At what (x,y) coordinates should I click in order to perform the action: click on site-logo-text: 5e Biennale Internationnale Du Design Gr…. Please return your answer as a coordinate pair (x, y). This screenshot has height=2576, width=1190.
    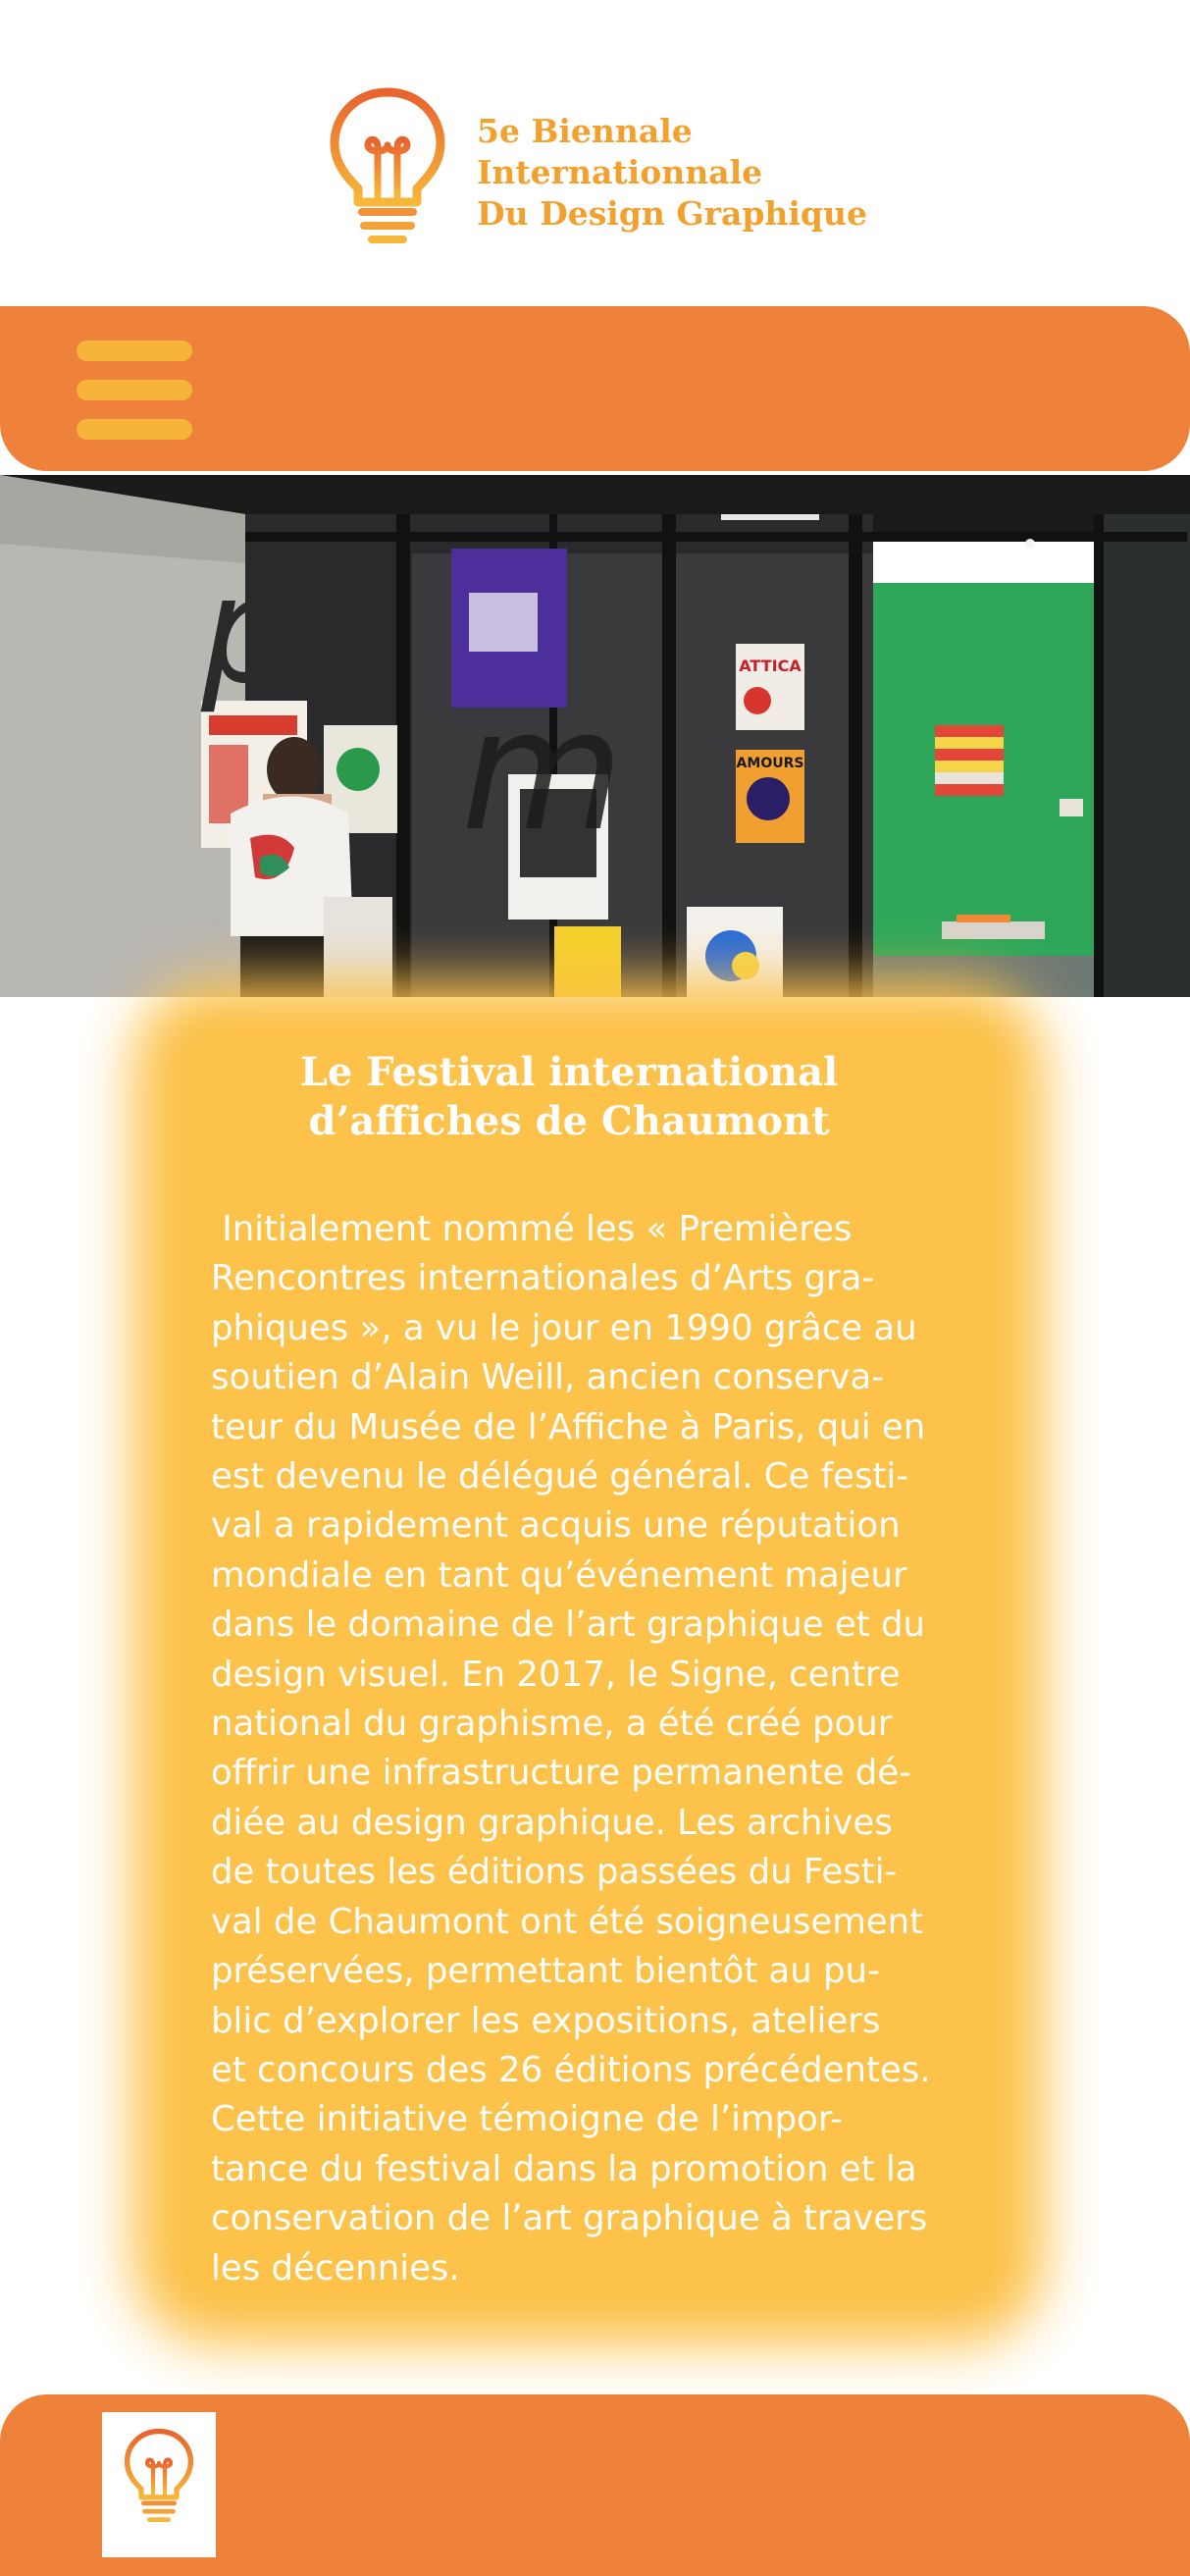
    Looking at the image, I should click on (672, 173).